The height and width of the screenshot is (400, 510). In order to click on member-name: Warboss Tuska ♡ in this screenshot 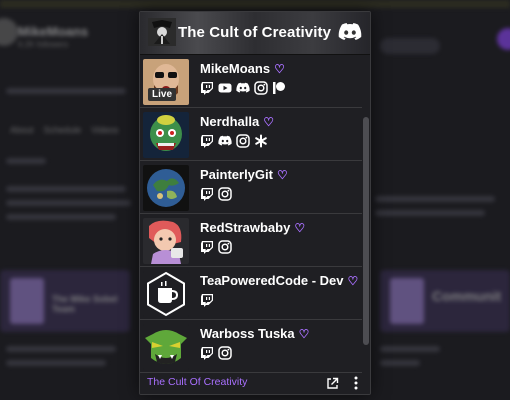, I will do `click(254, 333)`.